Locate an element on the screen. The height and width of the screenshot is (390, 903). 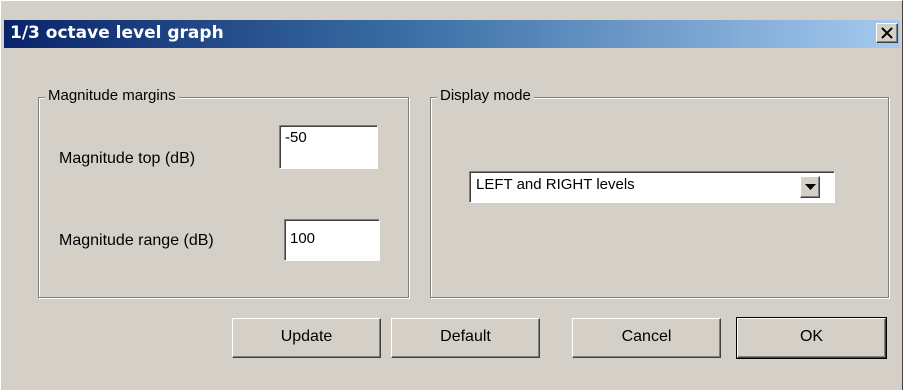
display-mode-dropdown-button is located at coordinates (810, 187).